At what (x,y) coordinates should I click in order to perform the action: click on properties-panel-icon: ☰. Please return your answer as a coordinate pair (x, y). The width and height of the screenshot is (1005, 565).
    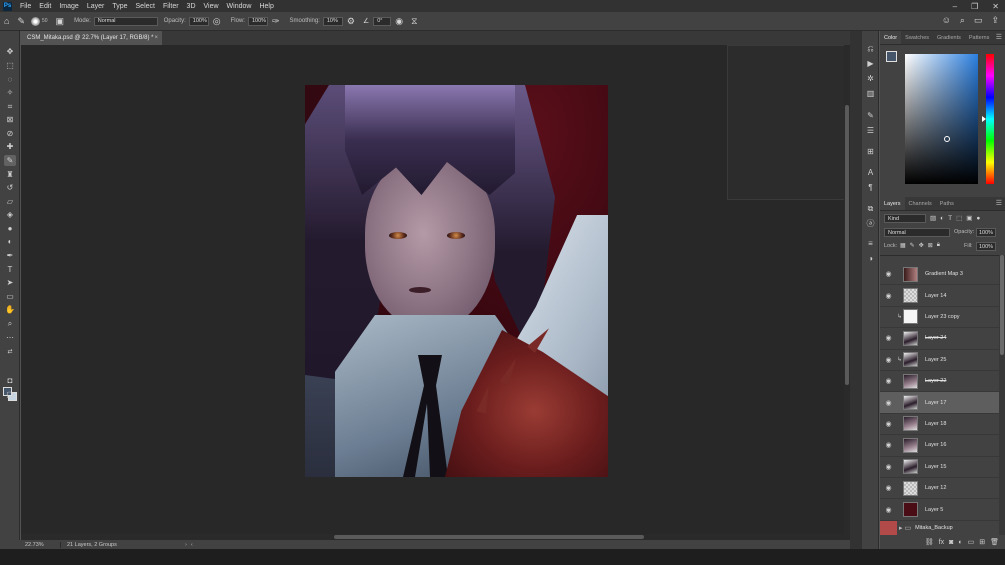
    Looking at the image, I should click on (870, 130).